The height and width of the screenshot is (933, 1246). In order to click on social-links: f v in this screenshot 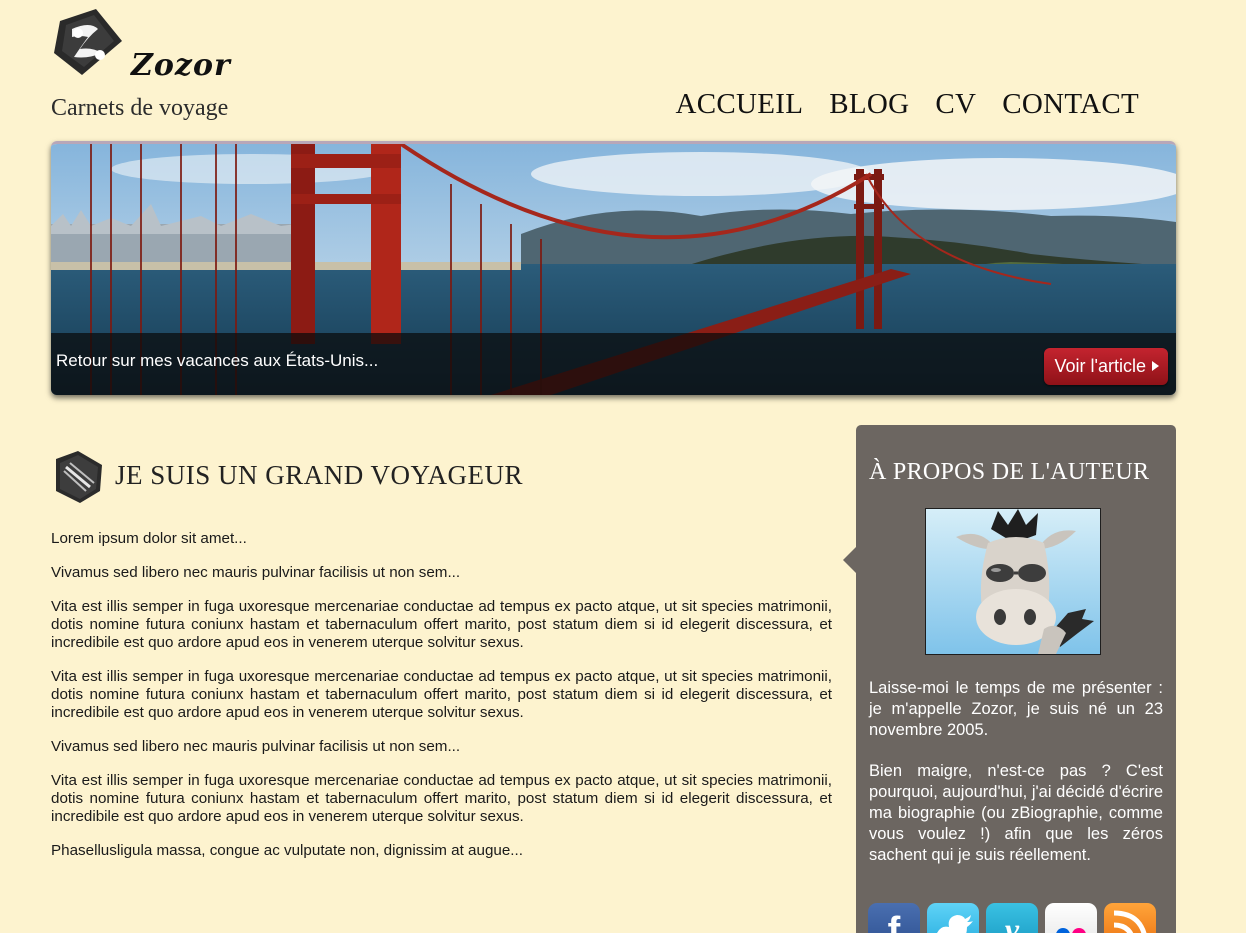, I will do `click(1012, 918)`.